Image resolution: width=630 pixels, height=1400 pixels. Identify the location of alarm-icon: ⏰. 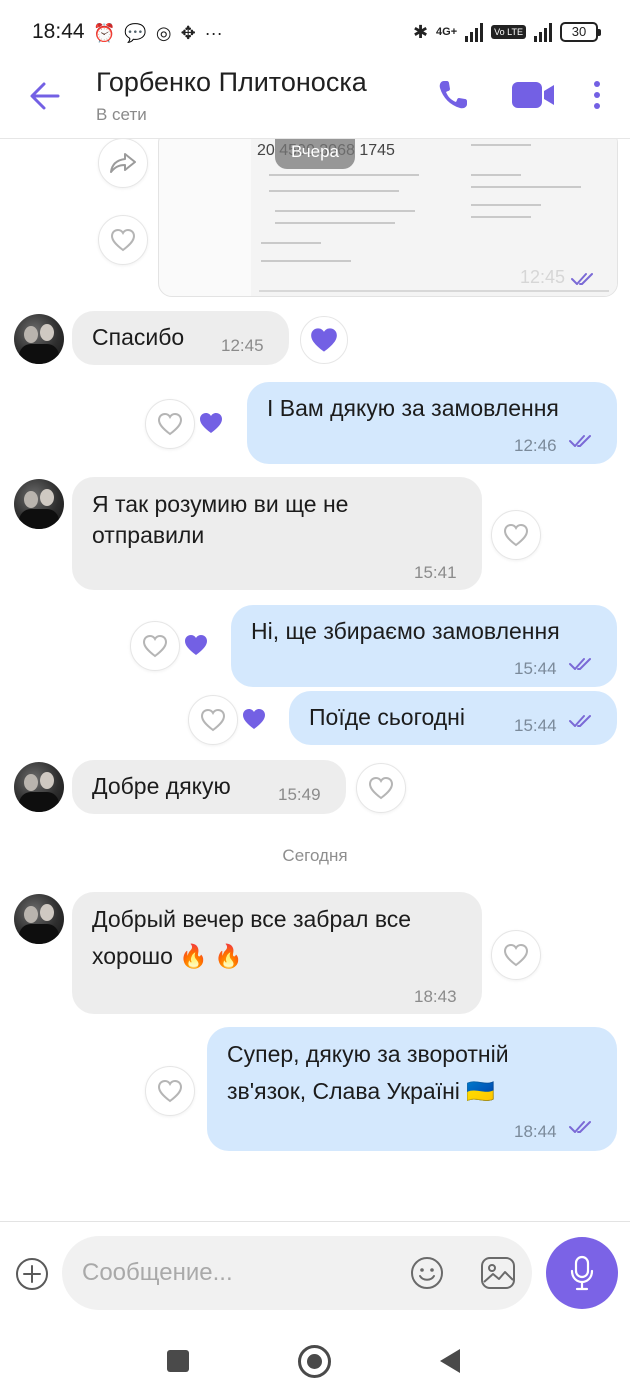
(104, 33).